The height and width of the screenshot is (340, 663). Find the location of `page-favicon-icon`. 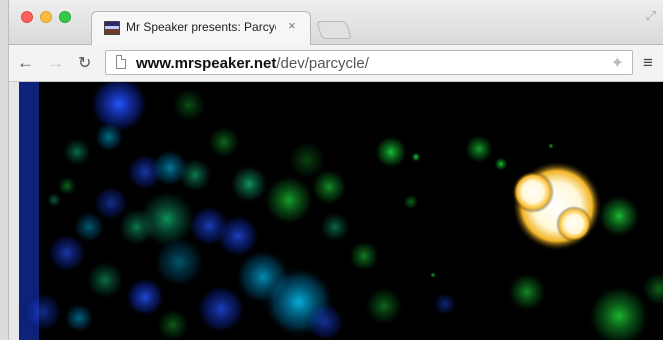

page-favicon-icon is located at coordinates (112, 28).